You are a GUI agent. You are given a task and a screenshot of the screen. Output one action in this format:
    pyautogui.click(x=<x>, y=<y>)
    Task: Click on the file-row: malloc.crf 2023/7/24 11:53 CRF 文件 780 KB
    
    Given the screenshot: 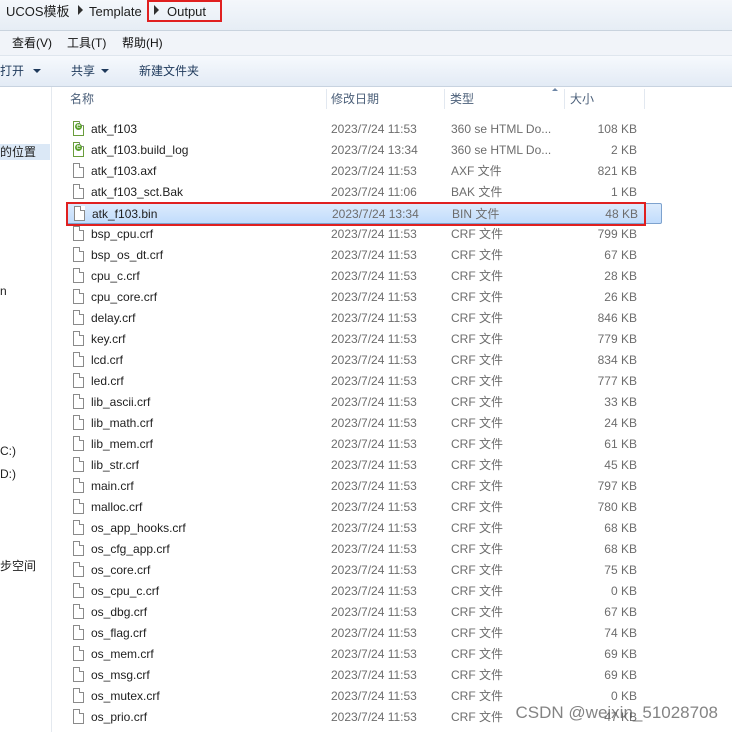 What is the action you would take?
    pyautogui.click(x=364, y=507)
    